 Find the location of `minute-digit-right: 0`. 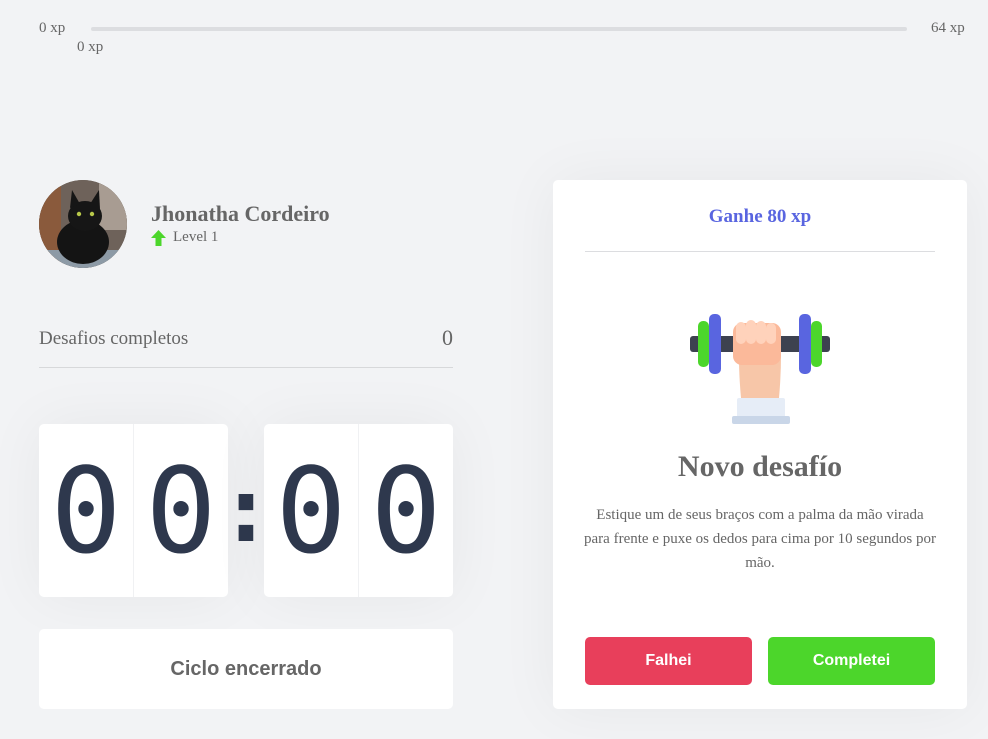

minute-digit-right: 0 is located at coordinates (180, 510).